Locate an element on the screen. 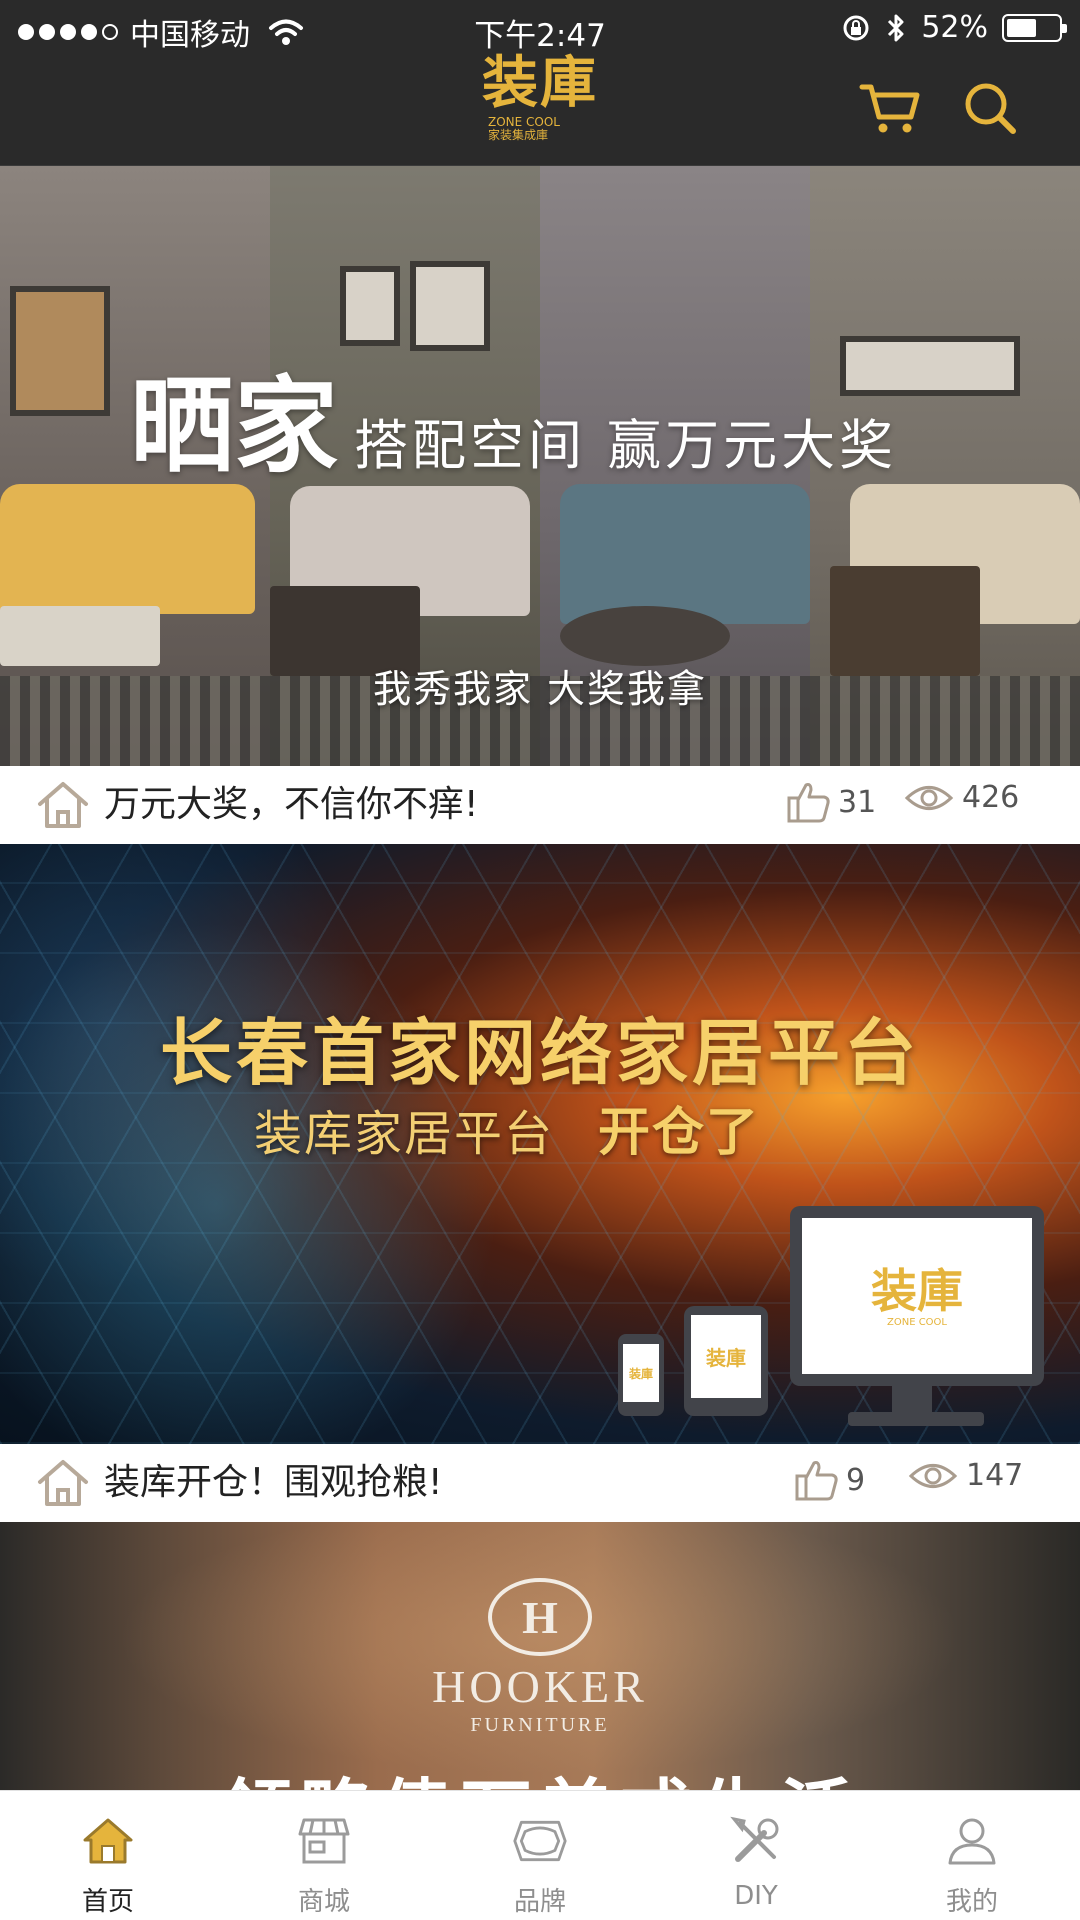 This screenshot has height=1920, width=1080. phone-illustration: 装庫 is located at coordinates (641, 1375).